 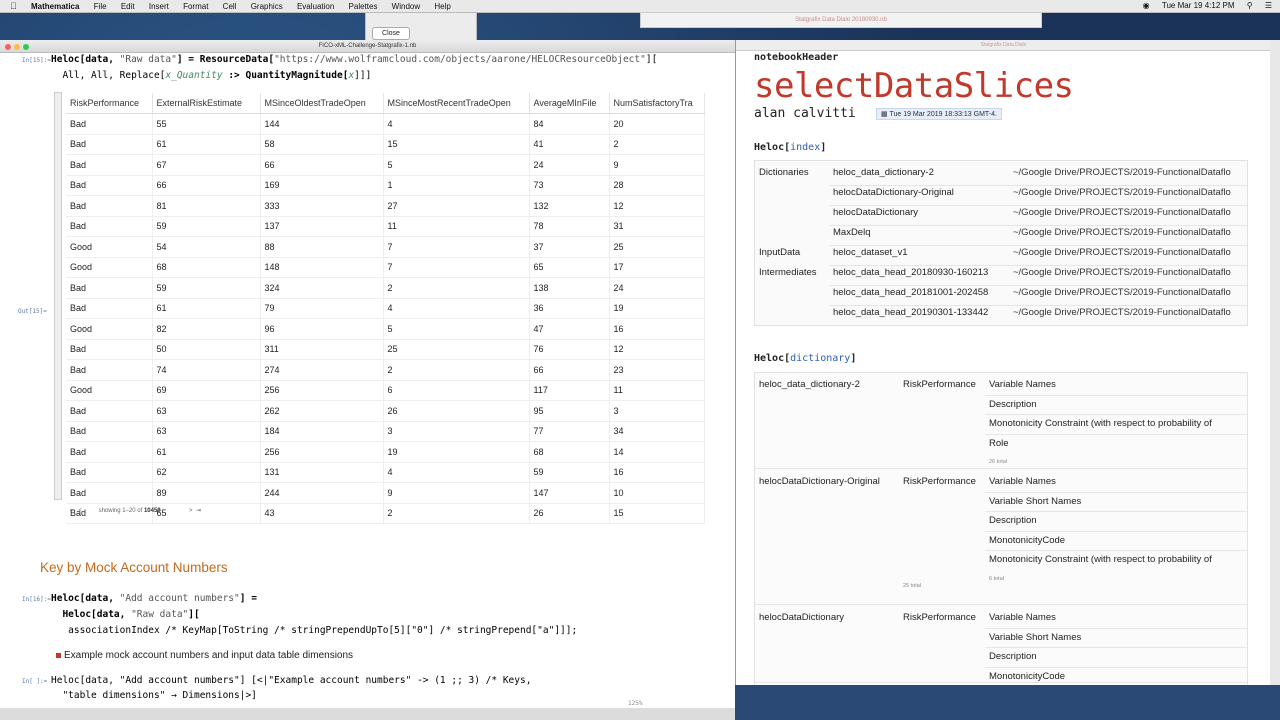 I want to click on zoom-level: 125%, so click(x=635, y=703).